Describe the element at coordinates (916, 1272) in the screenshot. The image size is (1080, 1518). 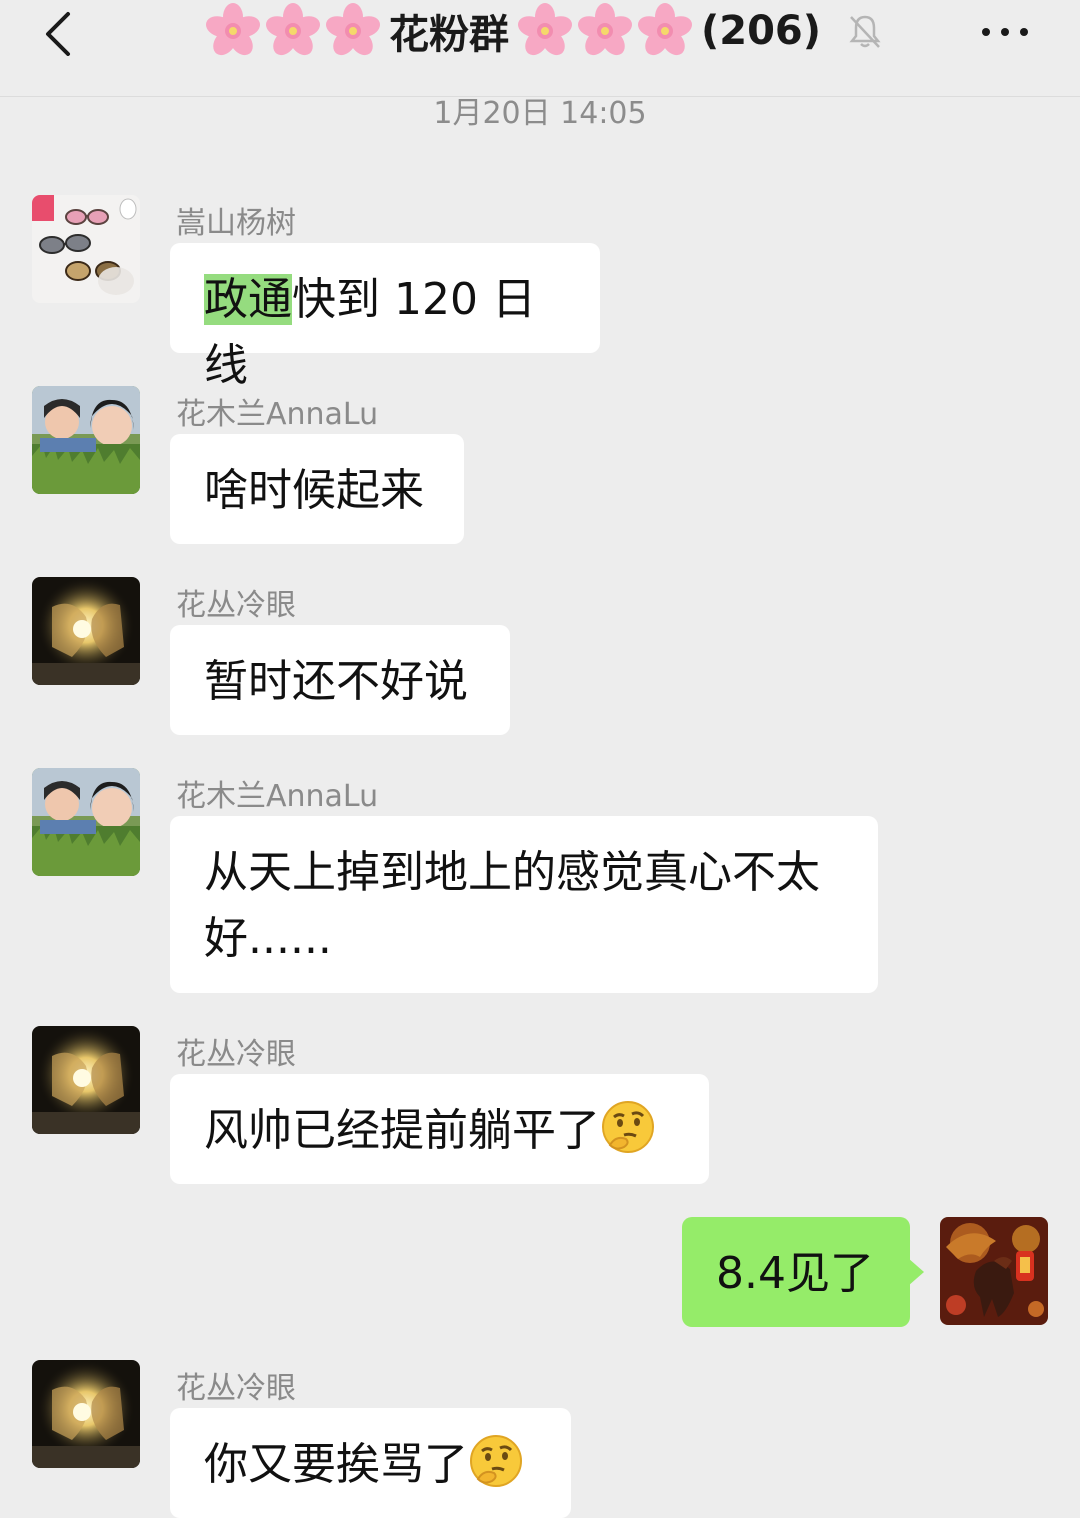
I see `bubble-tail` at that location.